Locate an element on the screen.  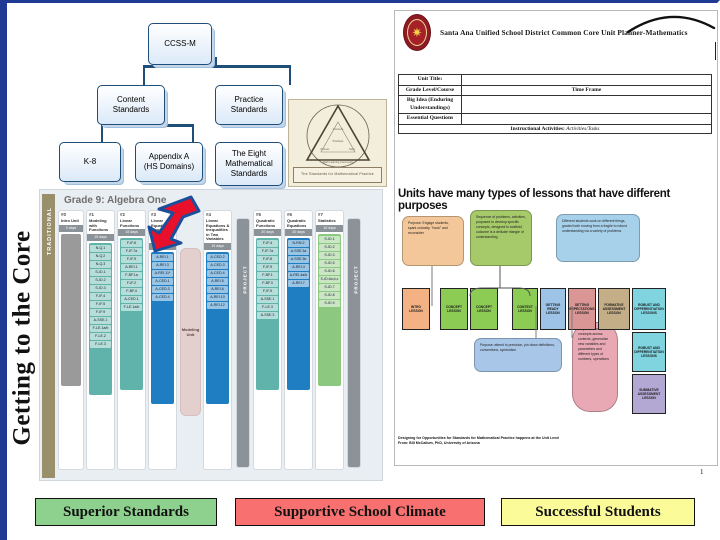
standard-cell: A-REI.6 is located at coordinates (217, 289).